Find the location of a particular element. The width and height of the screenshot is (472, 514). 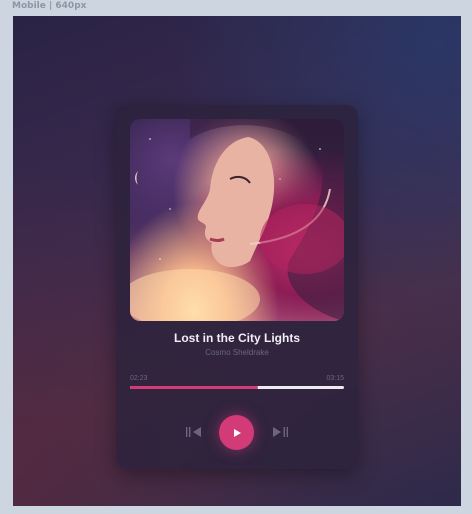

progress-fill is located at coordinates (194, 387).